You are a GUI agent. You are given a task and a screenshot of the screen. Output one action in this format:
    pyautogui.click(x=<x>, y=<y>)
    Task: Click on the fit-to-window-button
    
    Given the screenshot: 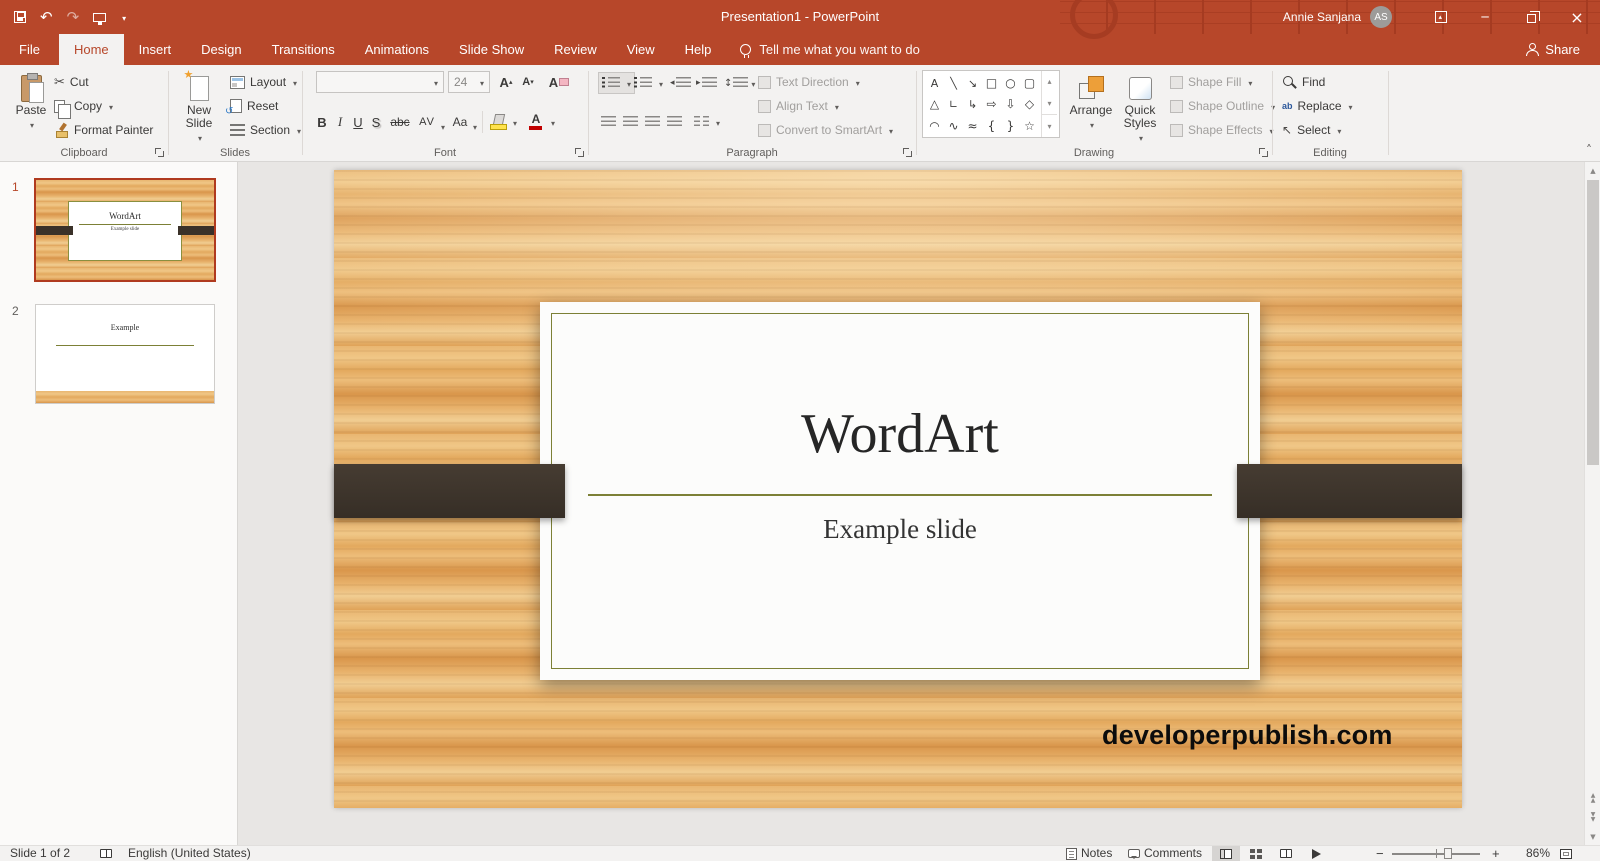 What is the action you would take?
    pyautogui.click(x=1566, y=853)
    